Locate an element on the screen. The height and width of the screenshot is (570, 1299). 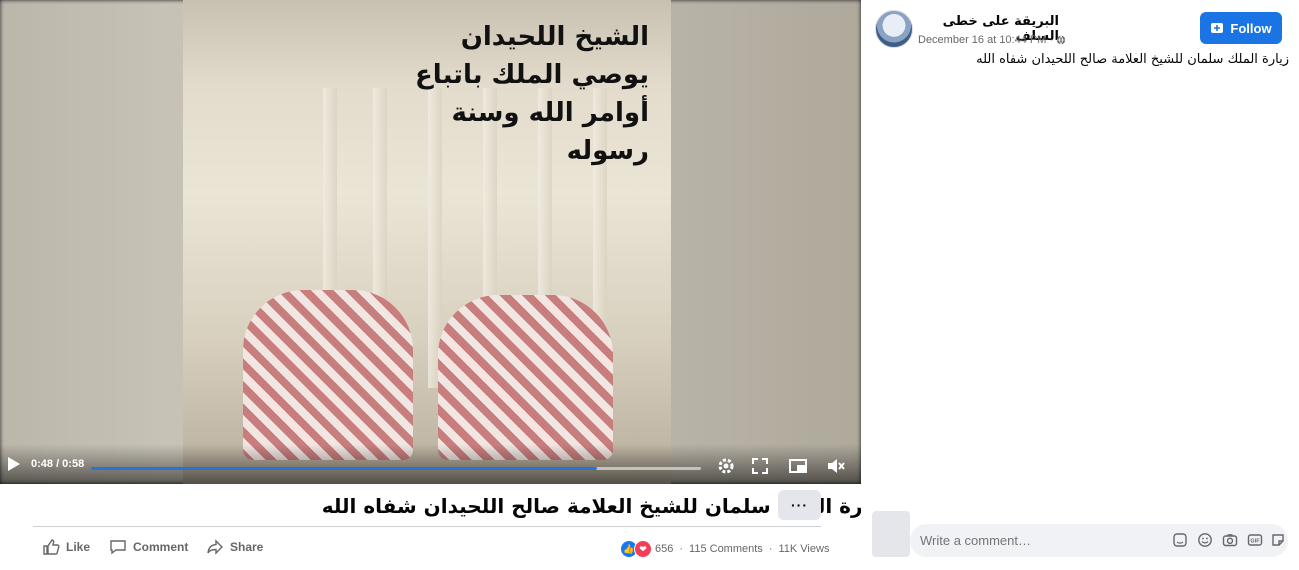
post-date-text: December 16 at 10:44 PM · is located at coordinates (986, 40).